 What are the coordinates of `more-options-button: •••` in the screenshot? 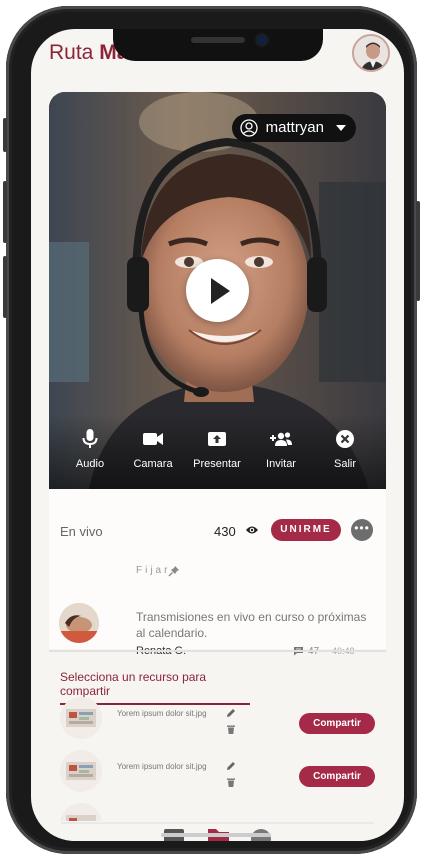 It's located at (362, 530).